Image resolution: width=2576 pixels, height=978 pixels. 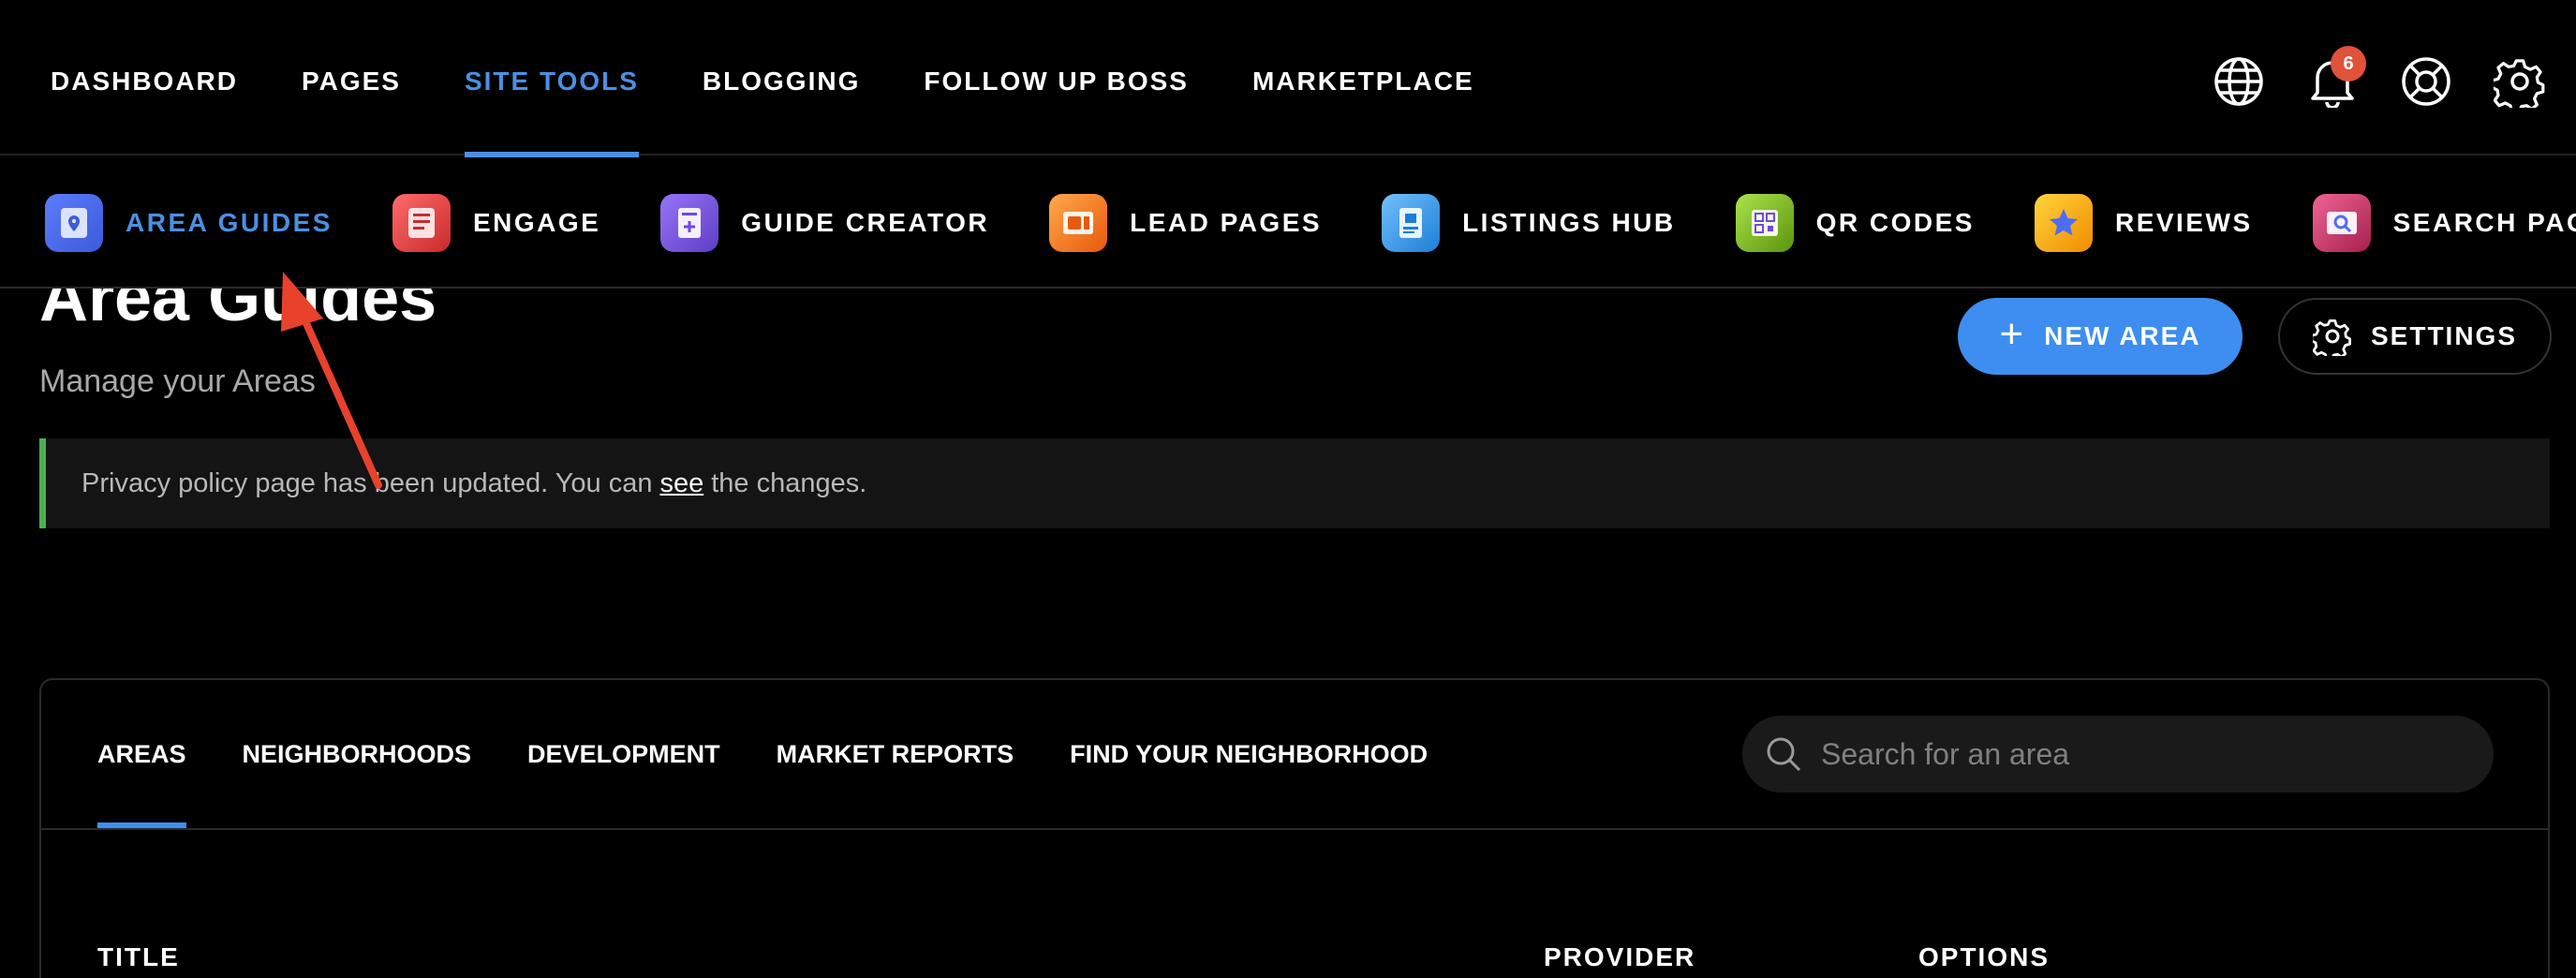 I want to click on tab-find-your-neighborhood: FIND YOUR NEIGHBORHOOD, so click(x=1249, y=754).